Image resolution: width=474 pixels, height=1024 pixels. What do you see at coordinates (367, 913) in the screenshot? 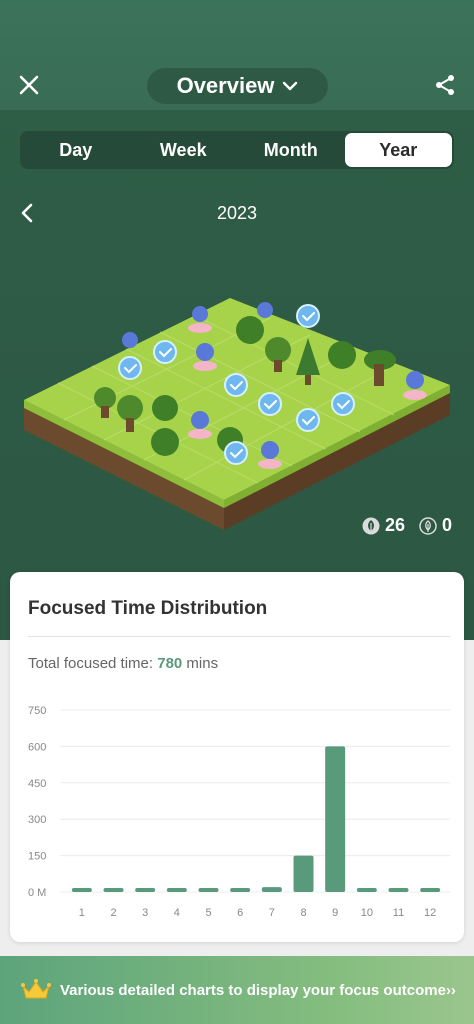
I see `x-tick-label: 10` at bounding box center [367, 913].